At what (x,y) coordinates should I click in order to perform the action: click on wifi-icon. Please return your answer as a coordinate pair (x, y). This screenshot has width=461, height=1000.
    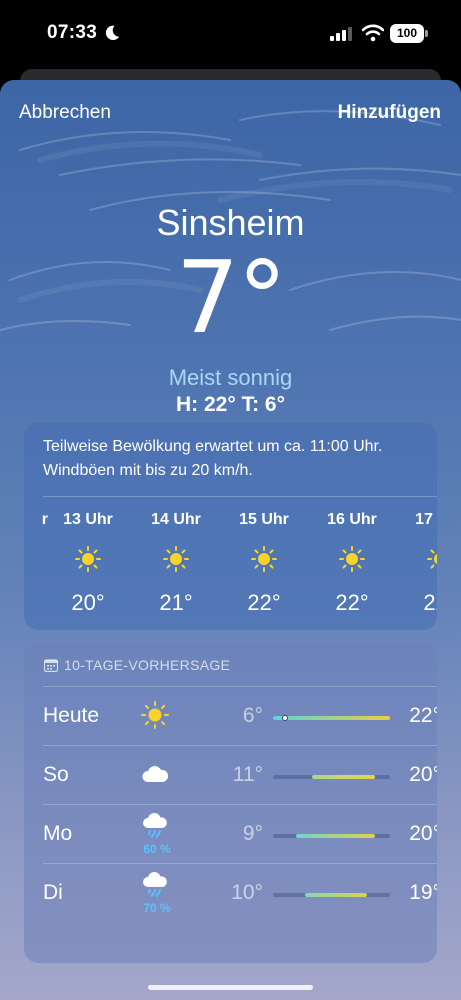
    Looking at the image, I should click on (373, 33).